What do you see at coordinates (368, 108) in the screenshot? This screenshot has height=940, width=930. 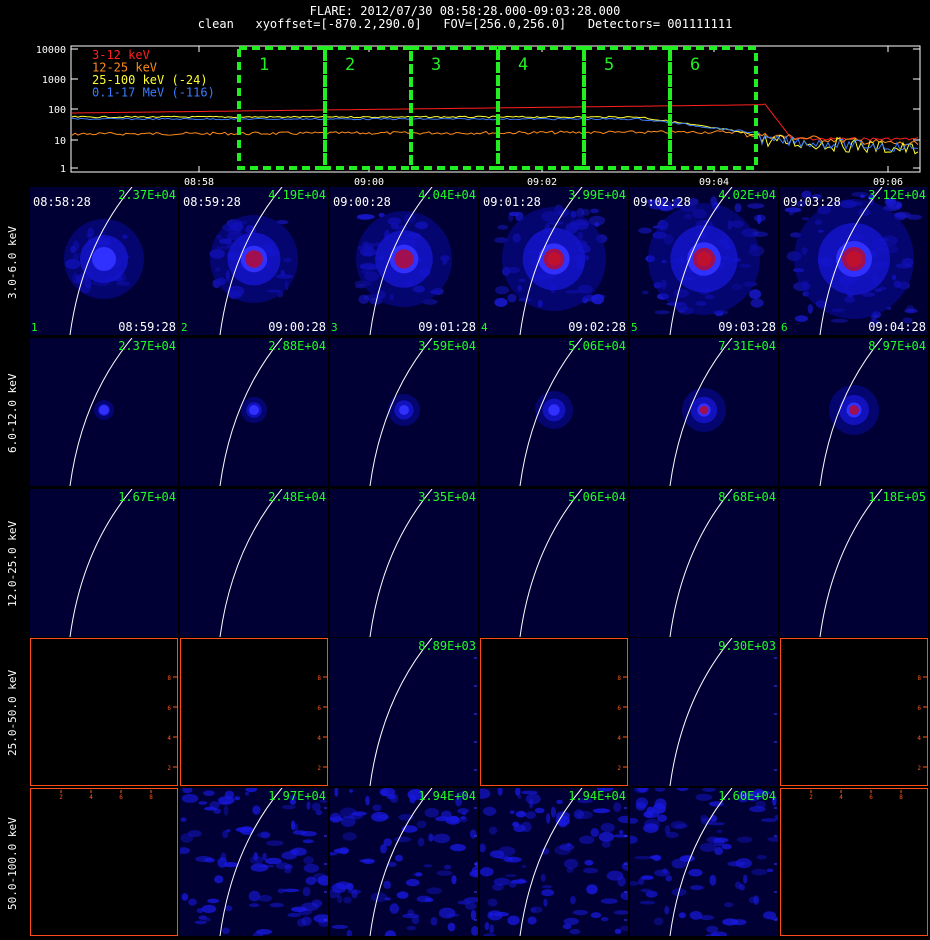 I see `interval-box` at bounding box center [368, 108].